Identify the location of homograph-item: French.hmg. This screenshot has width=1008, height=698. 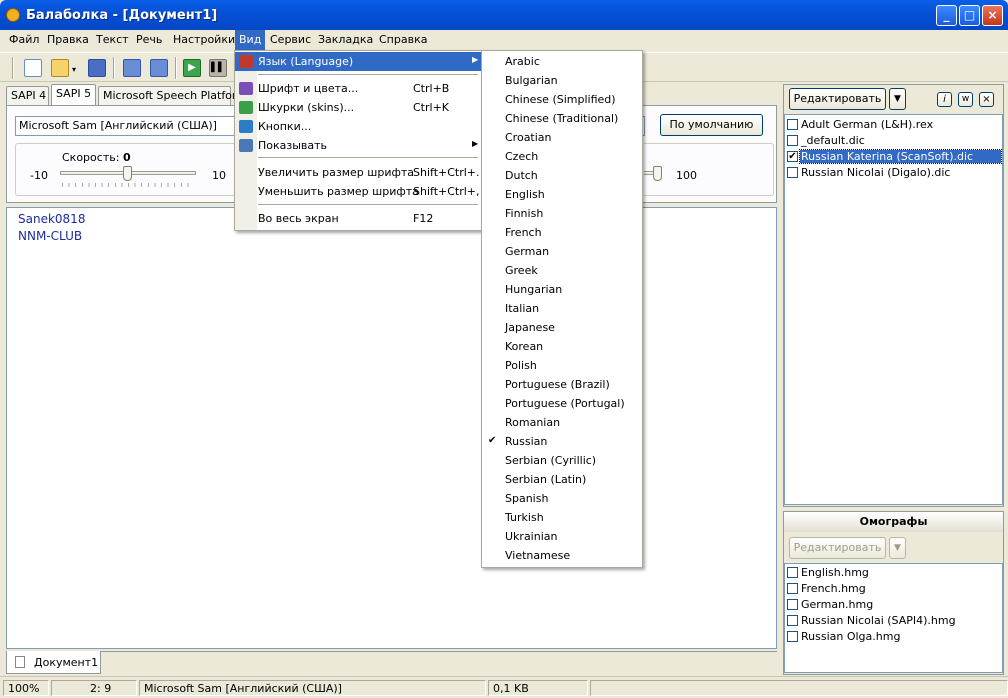
(893, 589).